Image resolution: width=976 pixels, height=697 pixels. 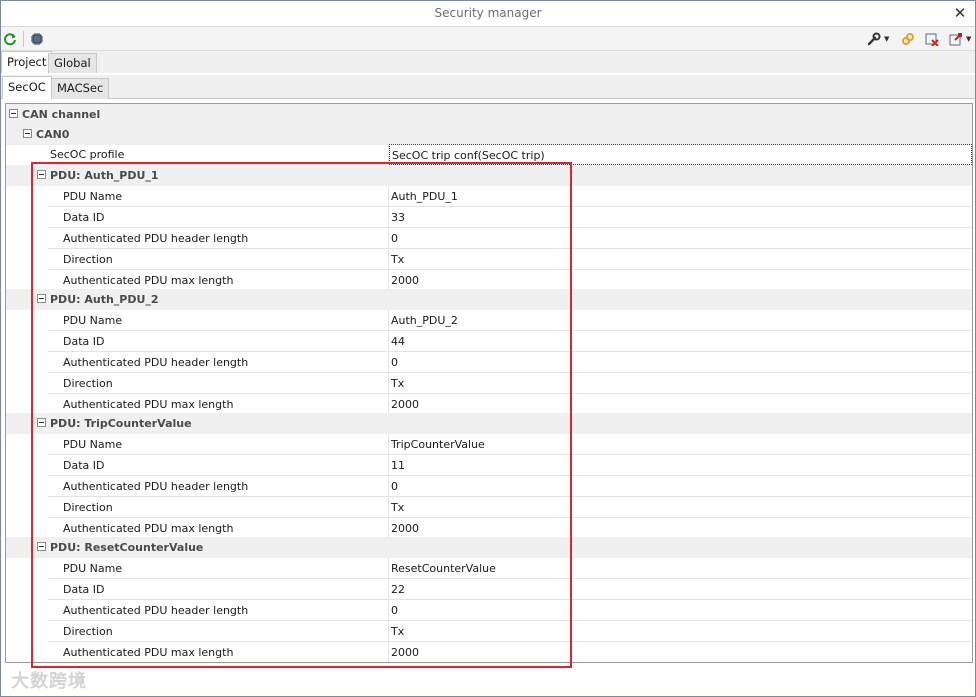 What do you see at coordinates (680, 154) in the screenshot?
I see `property-value-field: SecOC trip conf(SecOC trip)` at bounding box center [680, 154].